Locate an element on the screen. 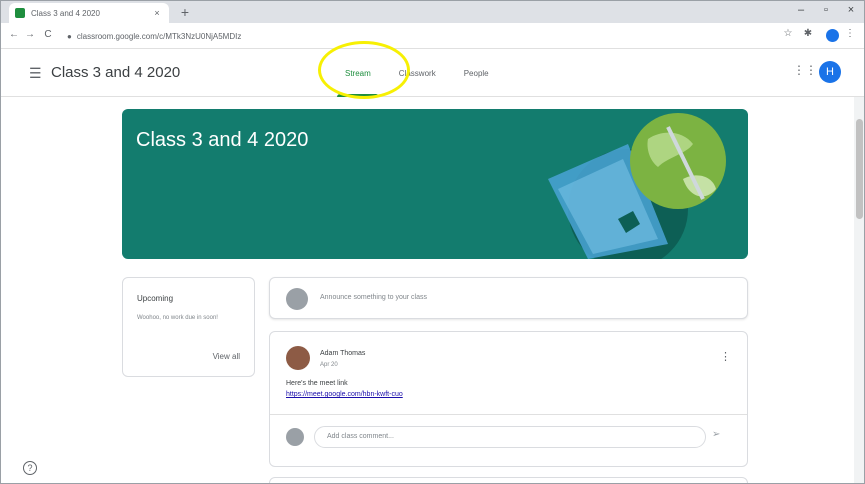 The width and height of the screenshot is (865, 484). extensions-icon: ✱ is located at coordinates (808, 33).